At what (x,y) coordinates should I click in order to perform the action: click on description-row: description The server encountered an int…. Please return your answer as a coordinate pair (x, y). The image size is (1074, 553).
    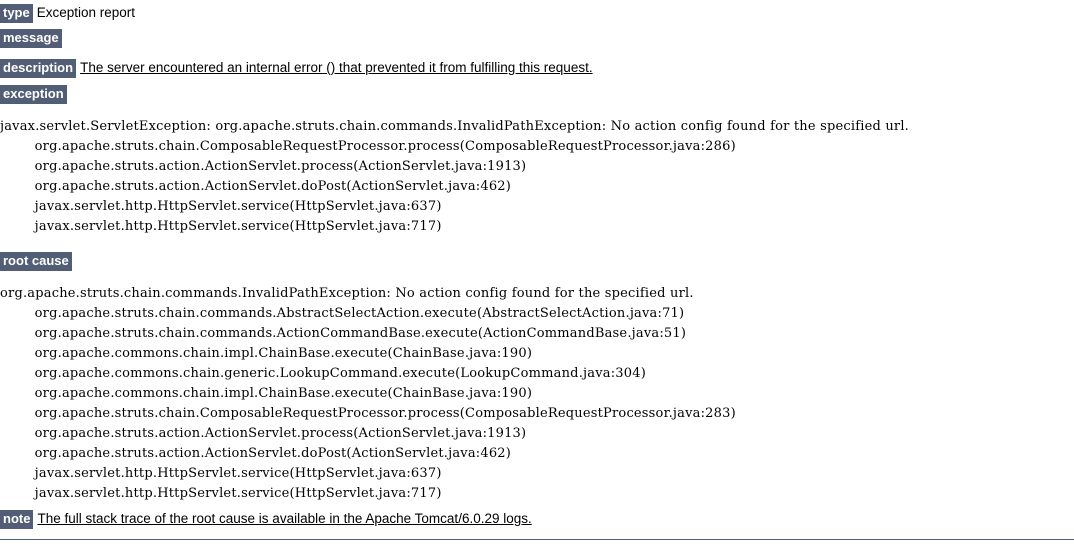
    Looking at the image, I should click on (537, 68).